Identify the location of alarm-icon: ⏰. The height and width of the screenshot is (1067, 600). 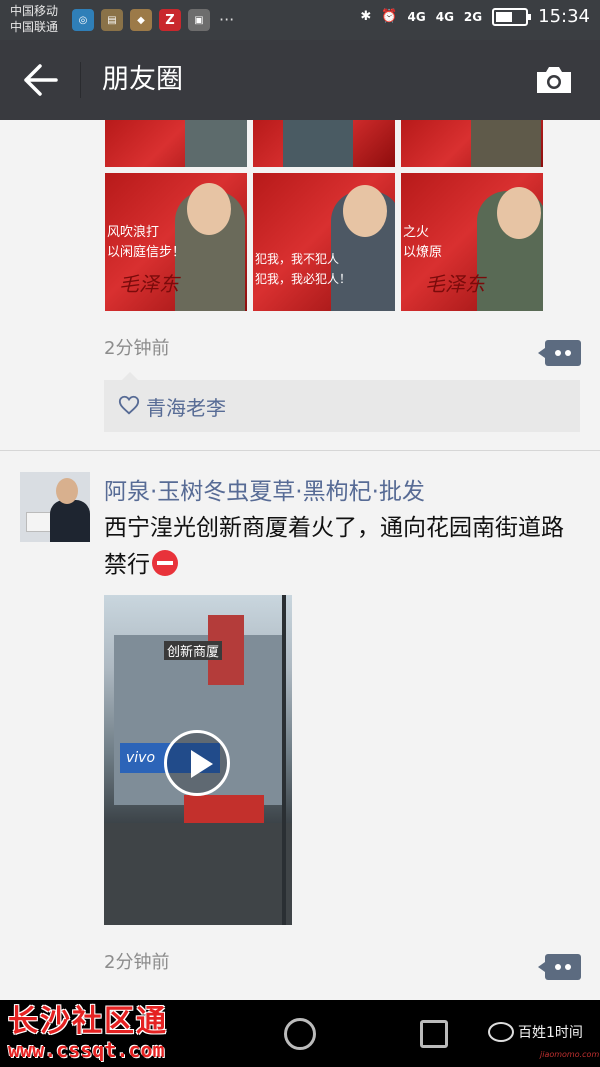
(389, 16).